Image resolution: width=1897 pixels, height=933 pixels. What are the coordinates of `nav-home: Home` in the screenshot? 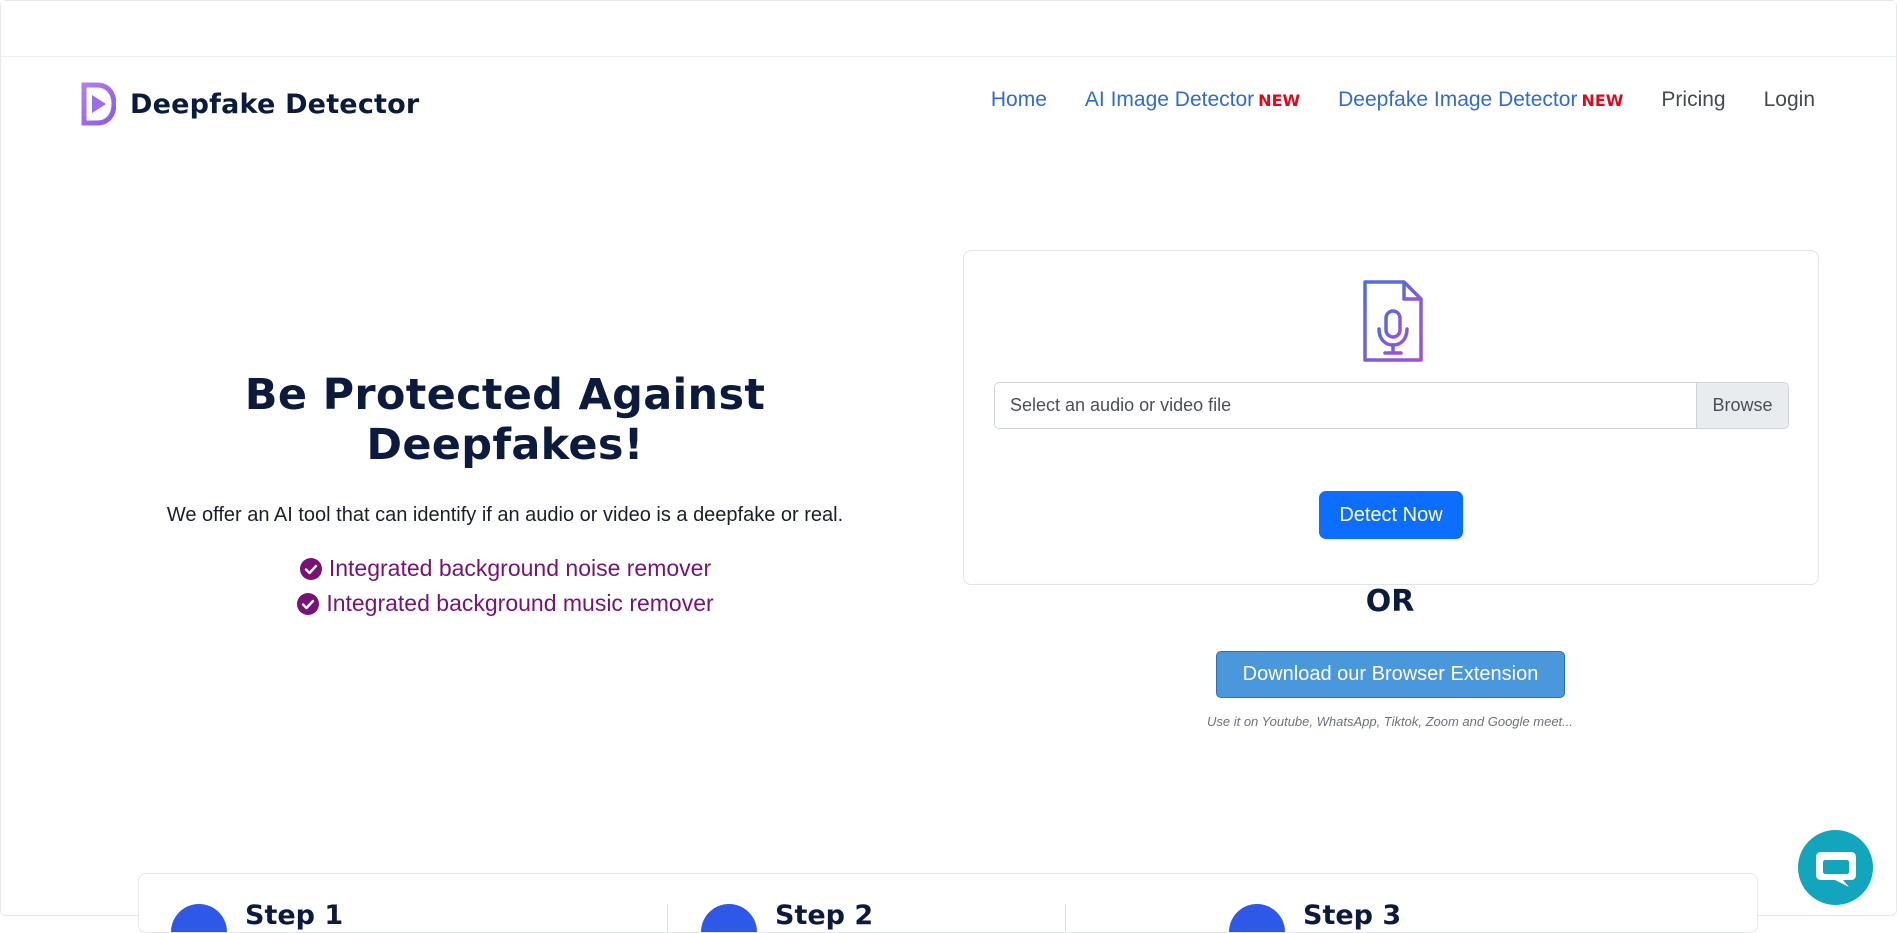 It's located at (1019, 100).